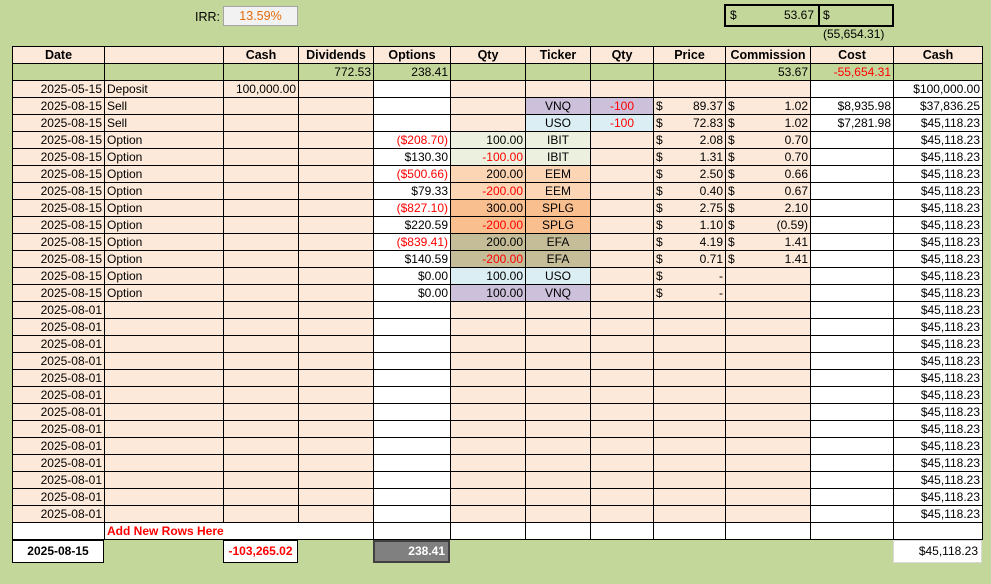  I want to click on options-cell: $220.59, so click(412, 225).